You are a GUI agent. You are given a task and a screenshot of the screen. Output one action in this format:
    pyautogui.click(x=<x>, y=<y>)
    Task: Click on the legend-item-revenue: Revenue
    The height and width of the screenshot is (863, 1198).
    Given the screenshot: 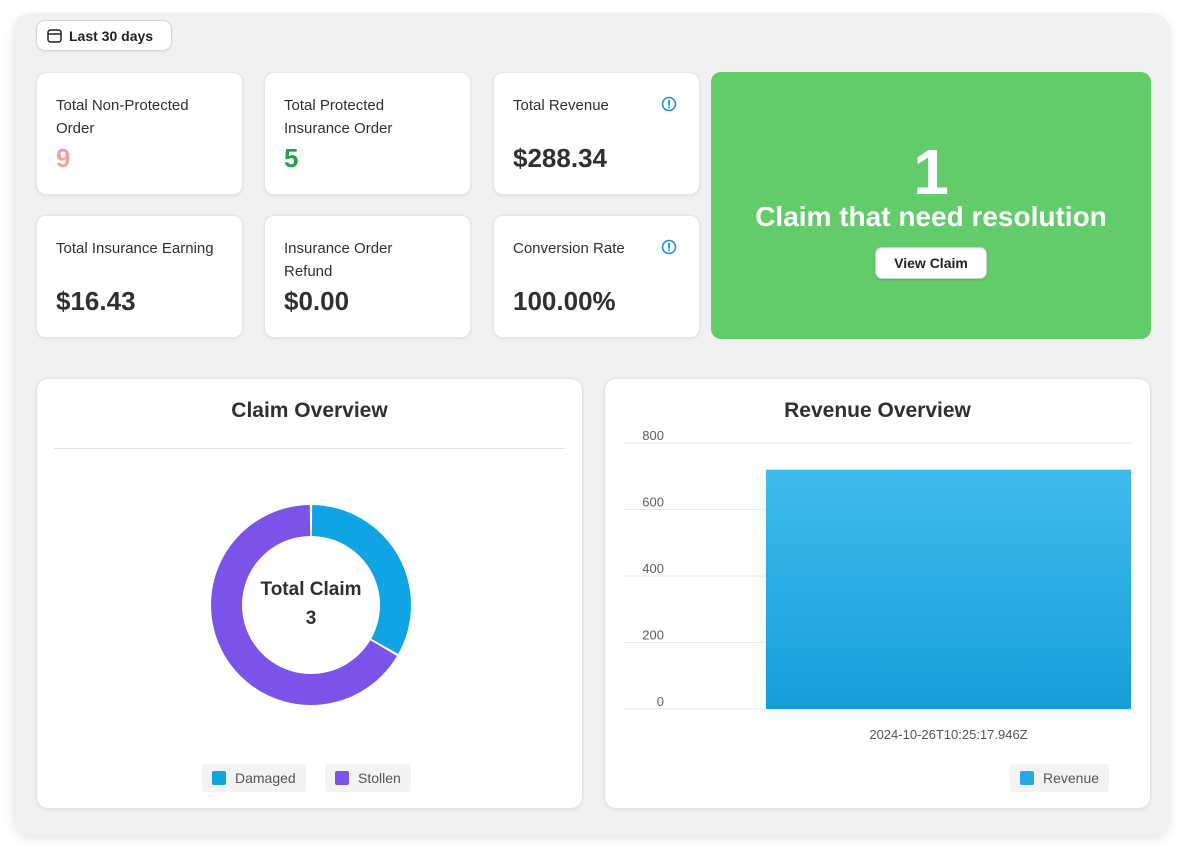 What is the action you would take?
    pyautogui.click(x=1060, y=778)
    